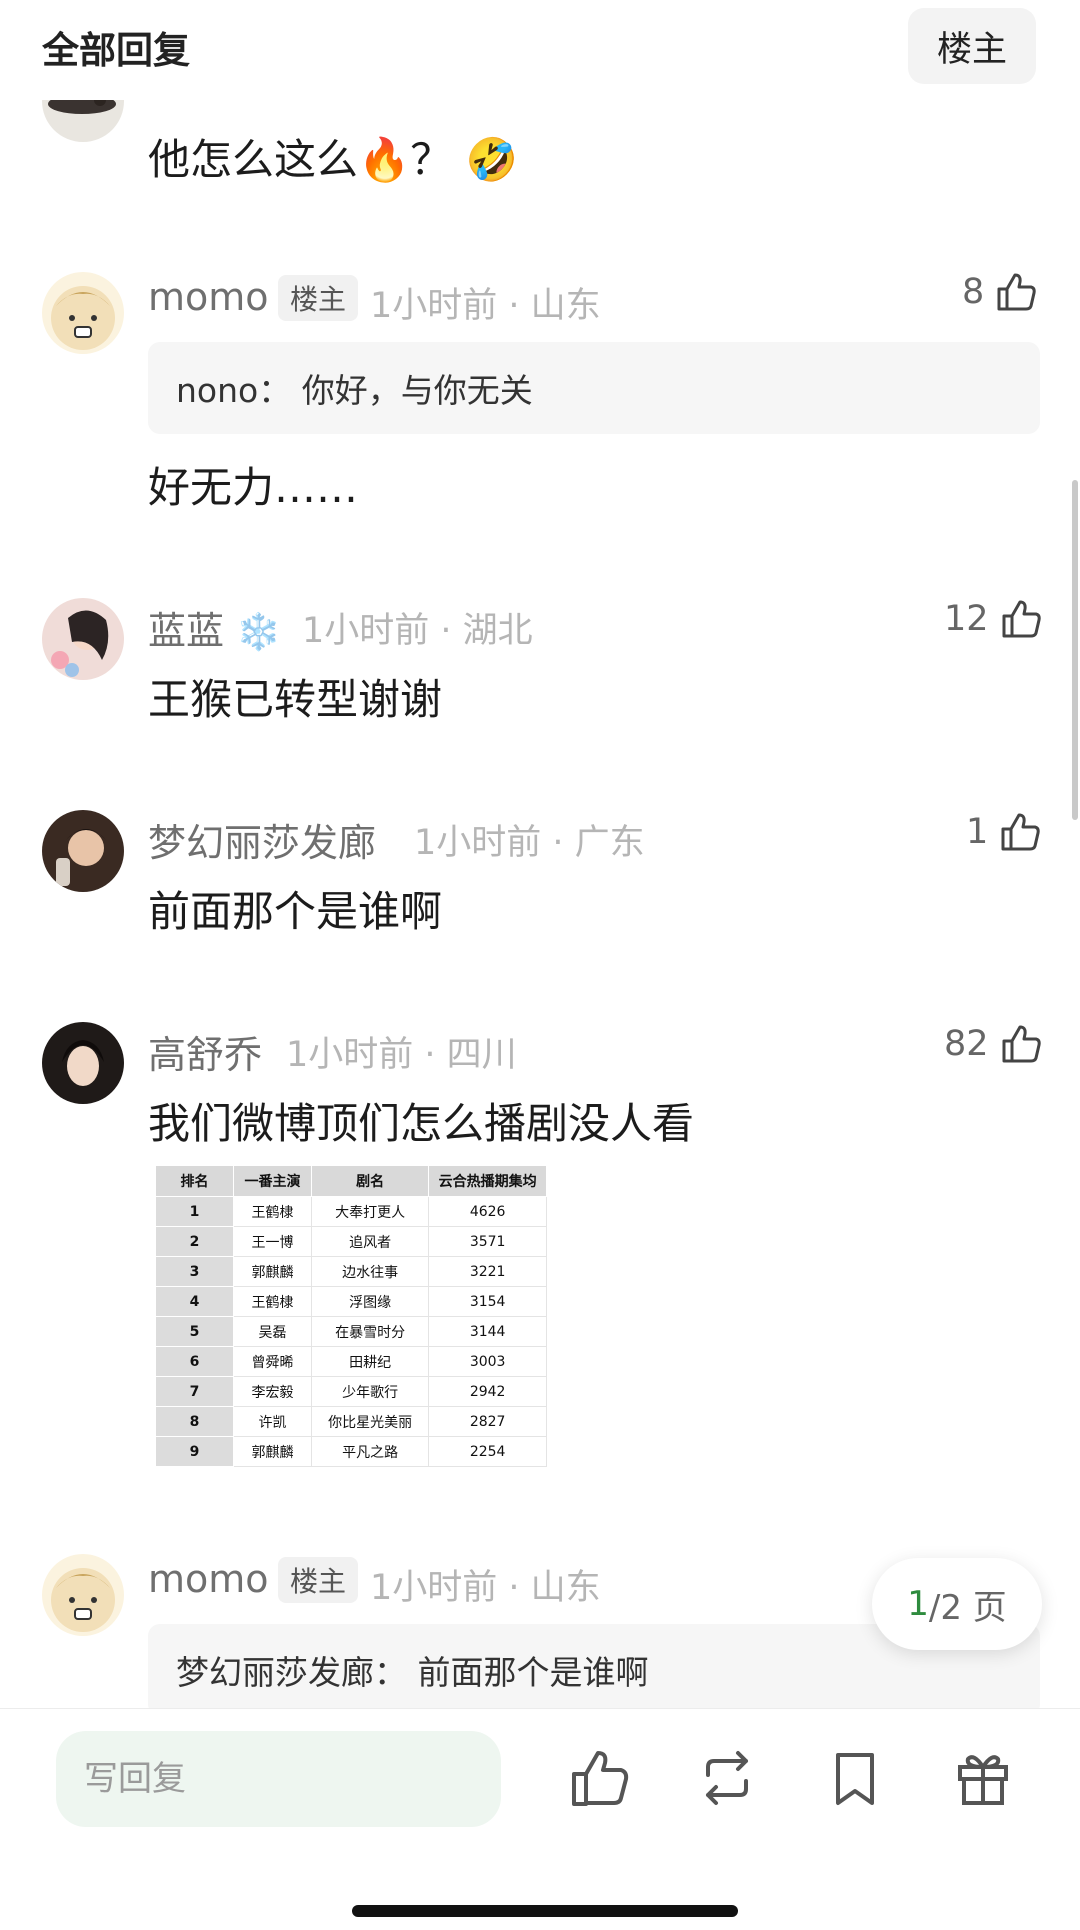  I want to click on table-row: 7 李宏毅 少年歌行 2942, so click(351, 1391).